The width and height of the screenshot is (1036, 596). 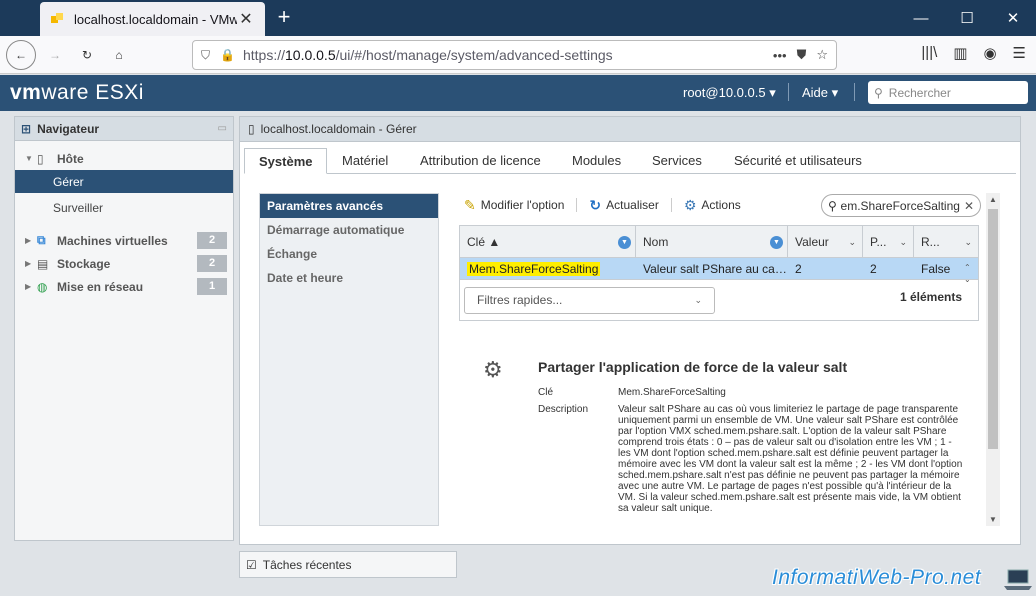 I want to click on nav-monitor: Surveiller, so click(x=124, y=207).